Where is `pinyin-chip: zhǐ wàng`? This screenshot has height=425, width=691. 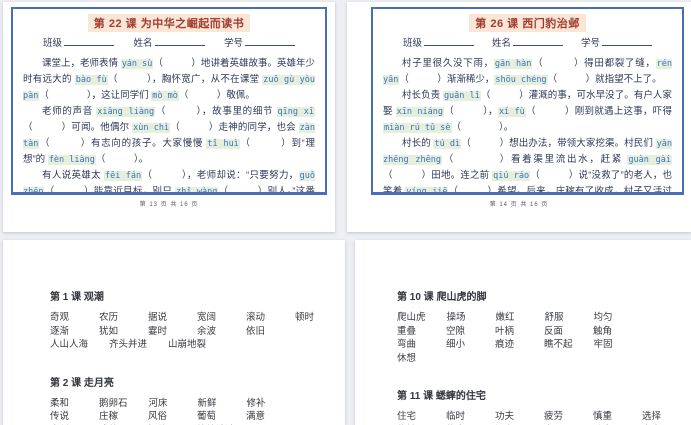 pinyin-chip: zhǐ wàng is located at coordinates (197, 191).